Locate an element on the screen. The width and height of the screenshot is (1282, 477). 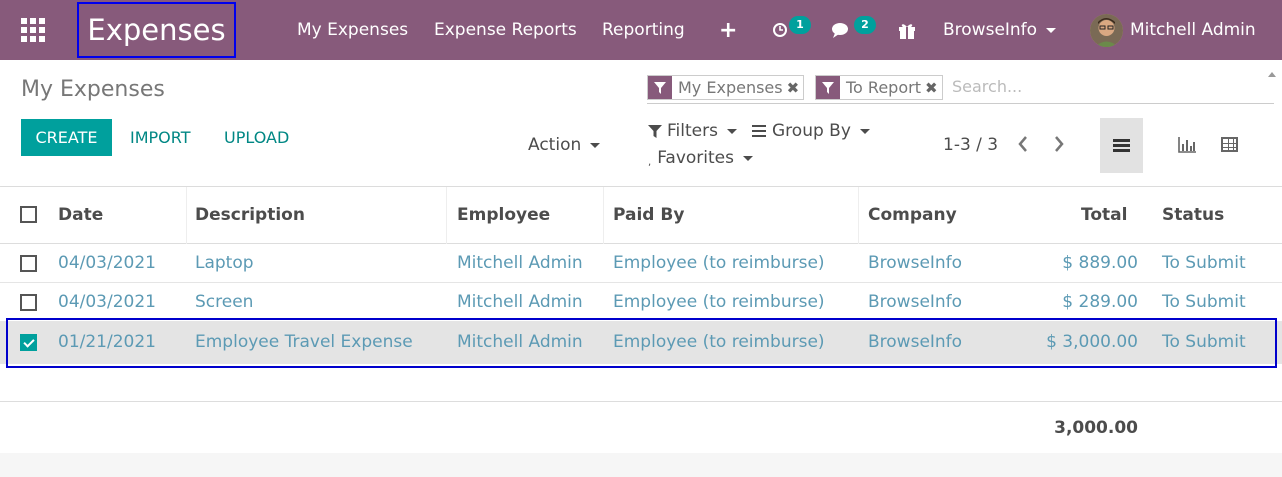
filters-label: Filters is located at coordinates (692, 131).